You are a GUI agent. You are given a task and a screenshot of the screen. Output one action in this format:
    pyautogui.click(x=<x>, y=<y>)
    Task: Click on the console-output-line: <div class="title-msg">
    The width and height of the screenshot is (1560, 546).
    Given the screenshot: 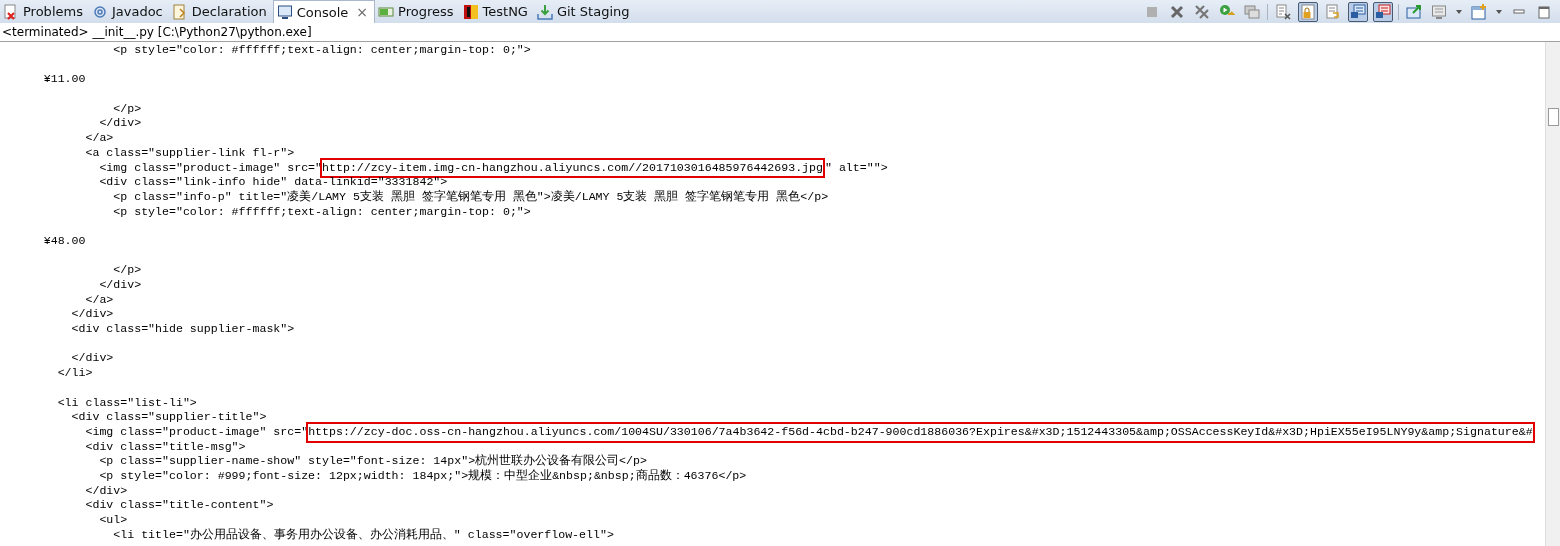 What is the action you would take?
    pyautogui.click(x=165, y=447)
    